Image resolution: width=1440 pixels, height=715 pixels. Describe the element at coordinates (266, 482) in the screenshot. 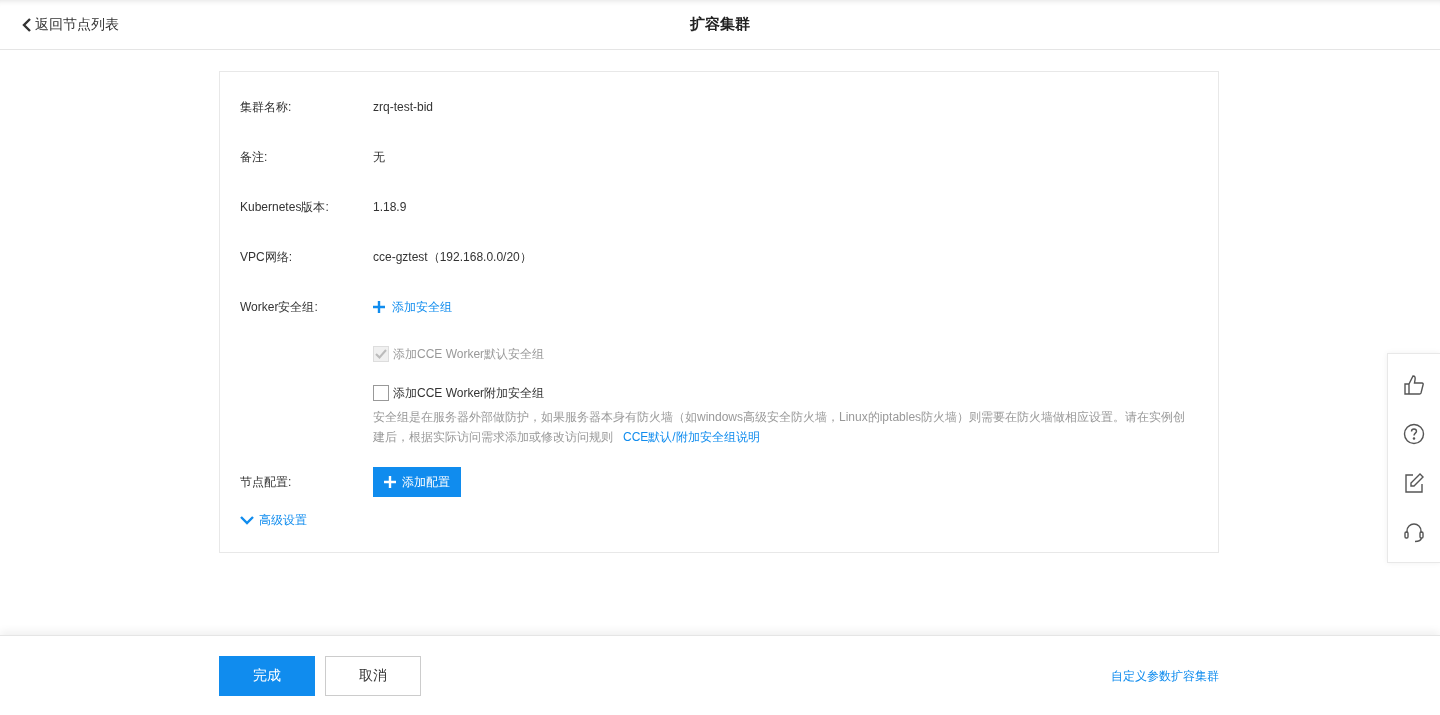

I see `field-label: 节点配置:` at that location.